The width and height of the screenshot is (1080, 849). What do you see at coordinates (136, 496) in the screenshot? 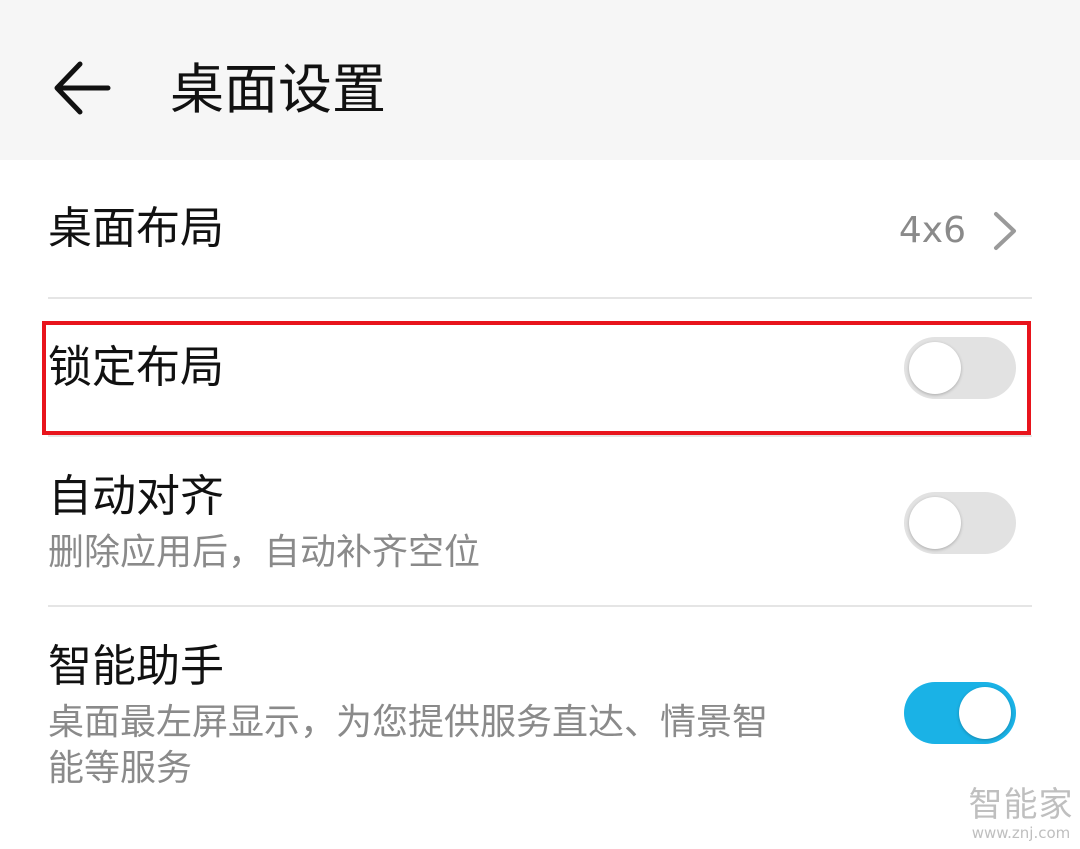
I see `auto-align-title: 自动对齐` at bounding box center [136, 496].